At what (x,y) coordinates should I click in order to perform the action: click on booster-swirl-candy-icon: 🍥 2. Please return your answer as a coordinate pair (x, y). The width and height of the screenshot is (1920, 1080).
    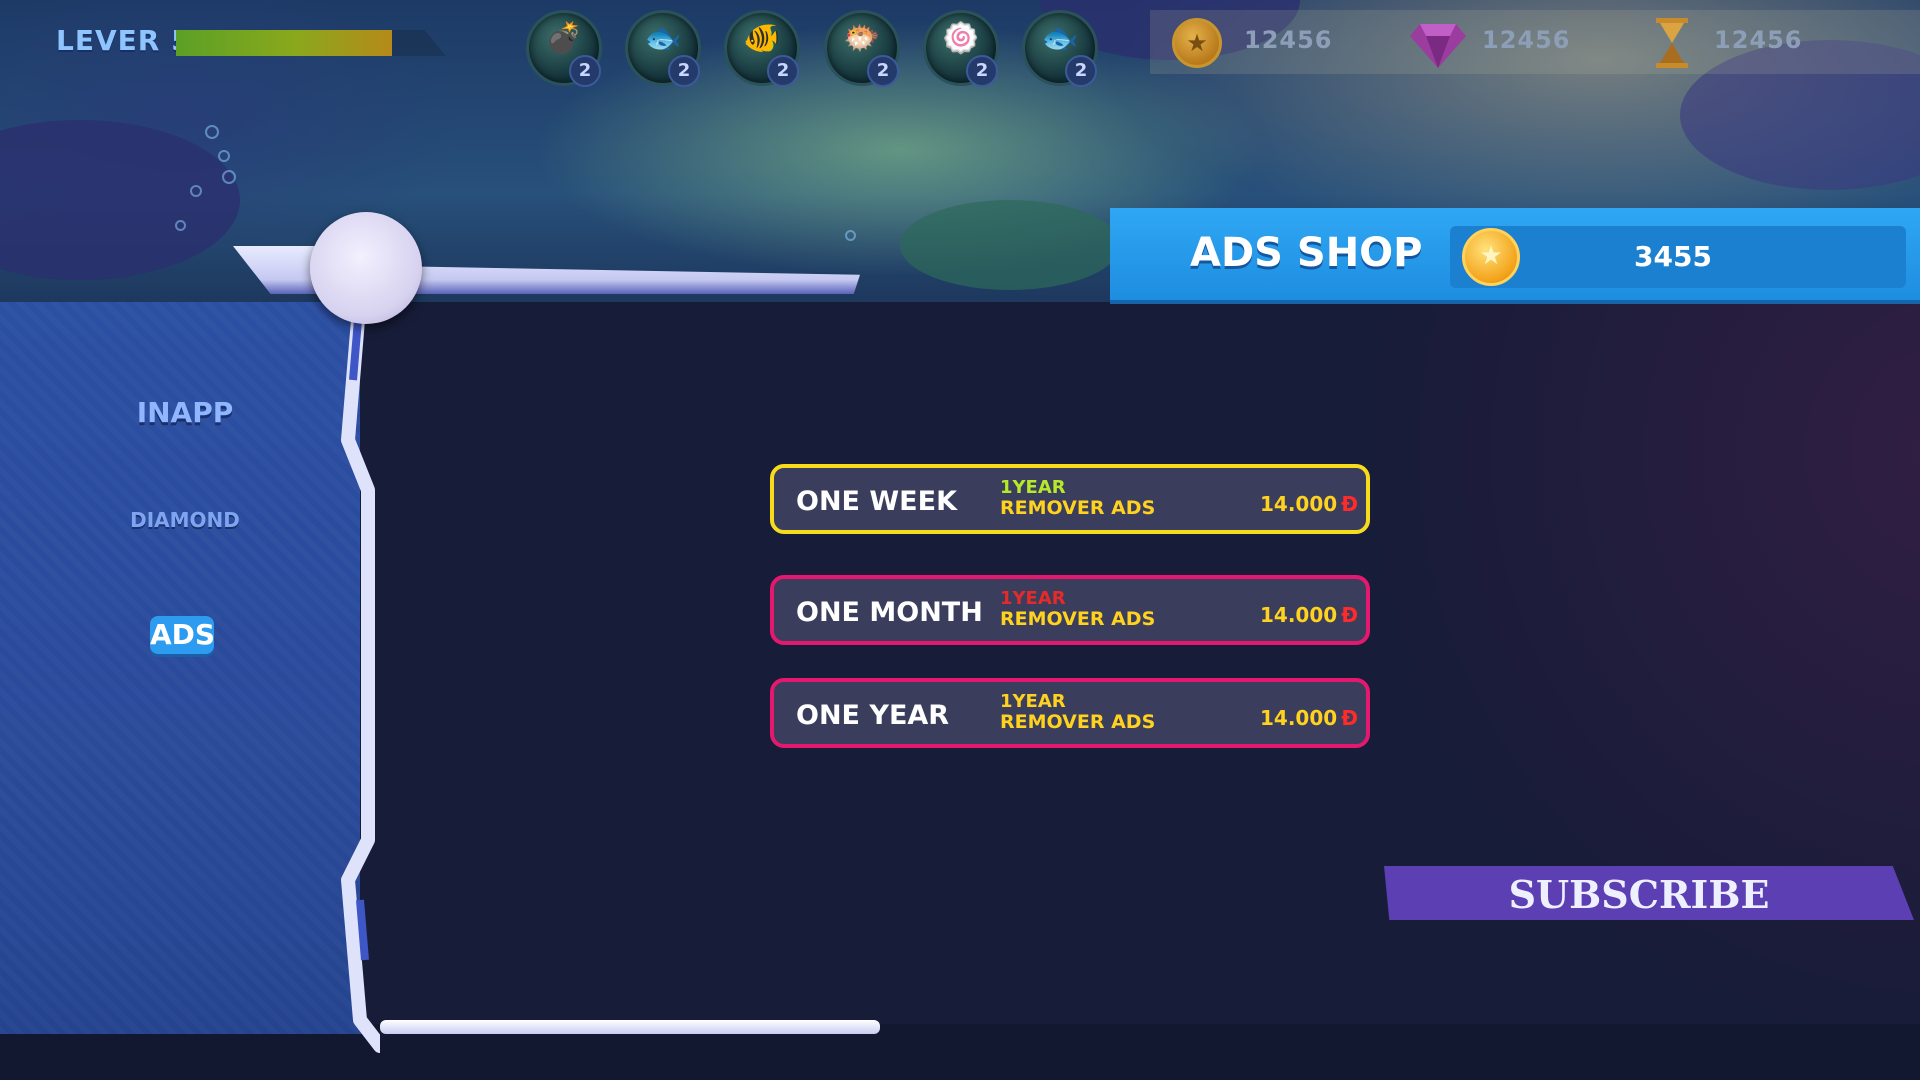
    Looking at the image, I should click on (961, 48).